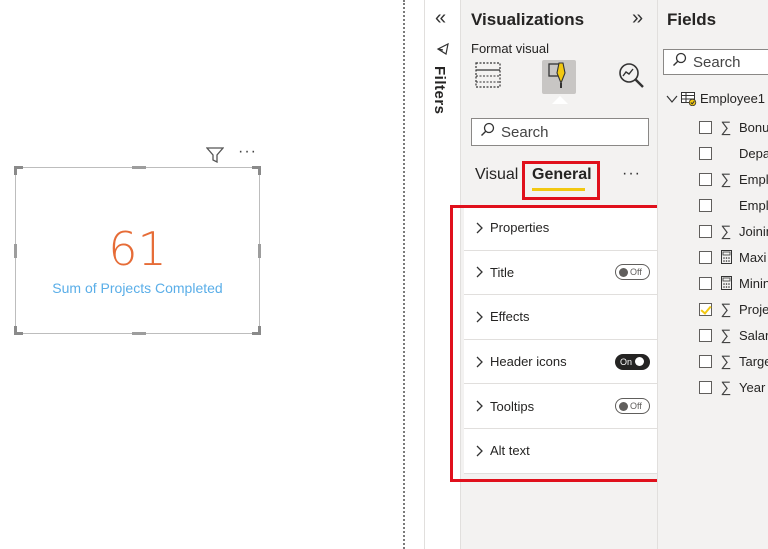  Describe the element at coordinates (510, 48) in the screenshot. I see `format-visual-label: Format visual` at that location.